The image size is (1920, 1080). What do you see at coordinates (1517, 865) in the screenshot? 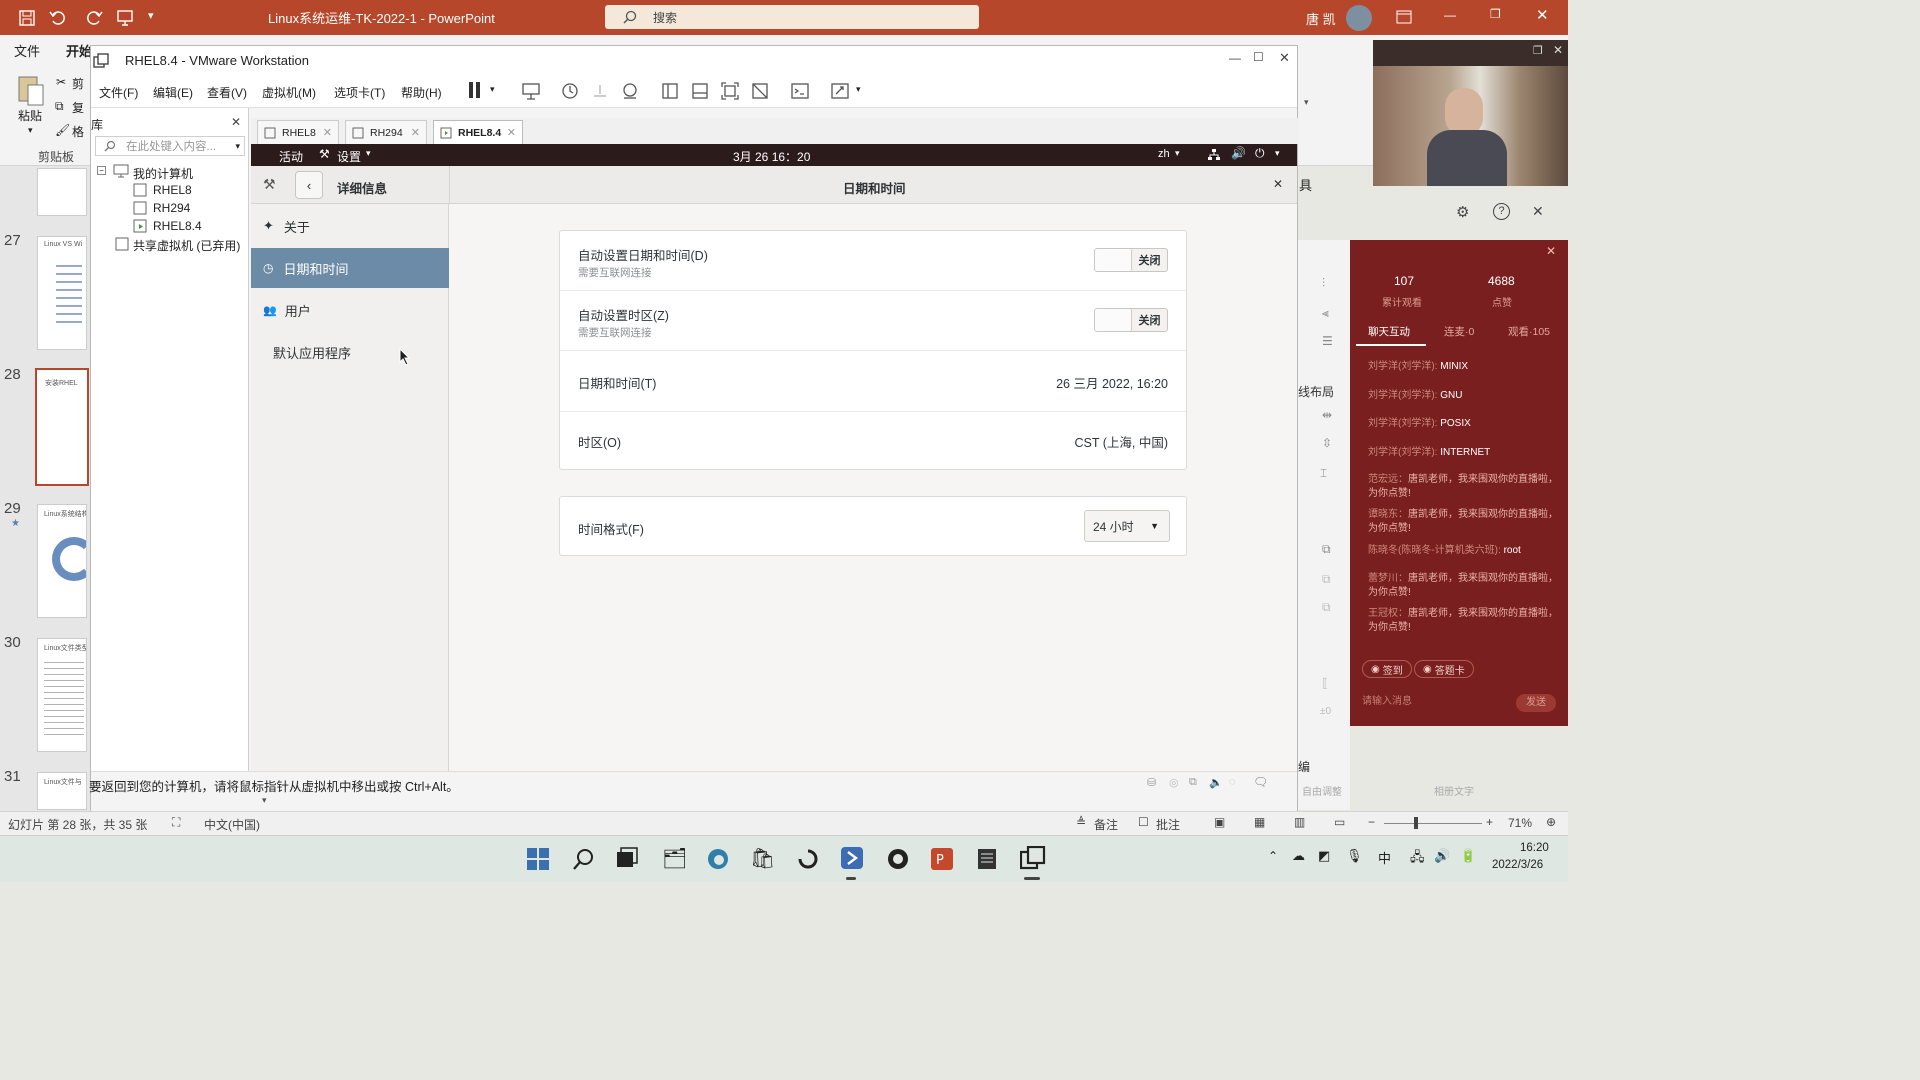
I see `taskbar-date: 2022/3/26` at bounding box center [1517, 865].